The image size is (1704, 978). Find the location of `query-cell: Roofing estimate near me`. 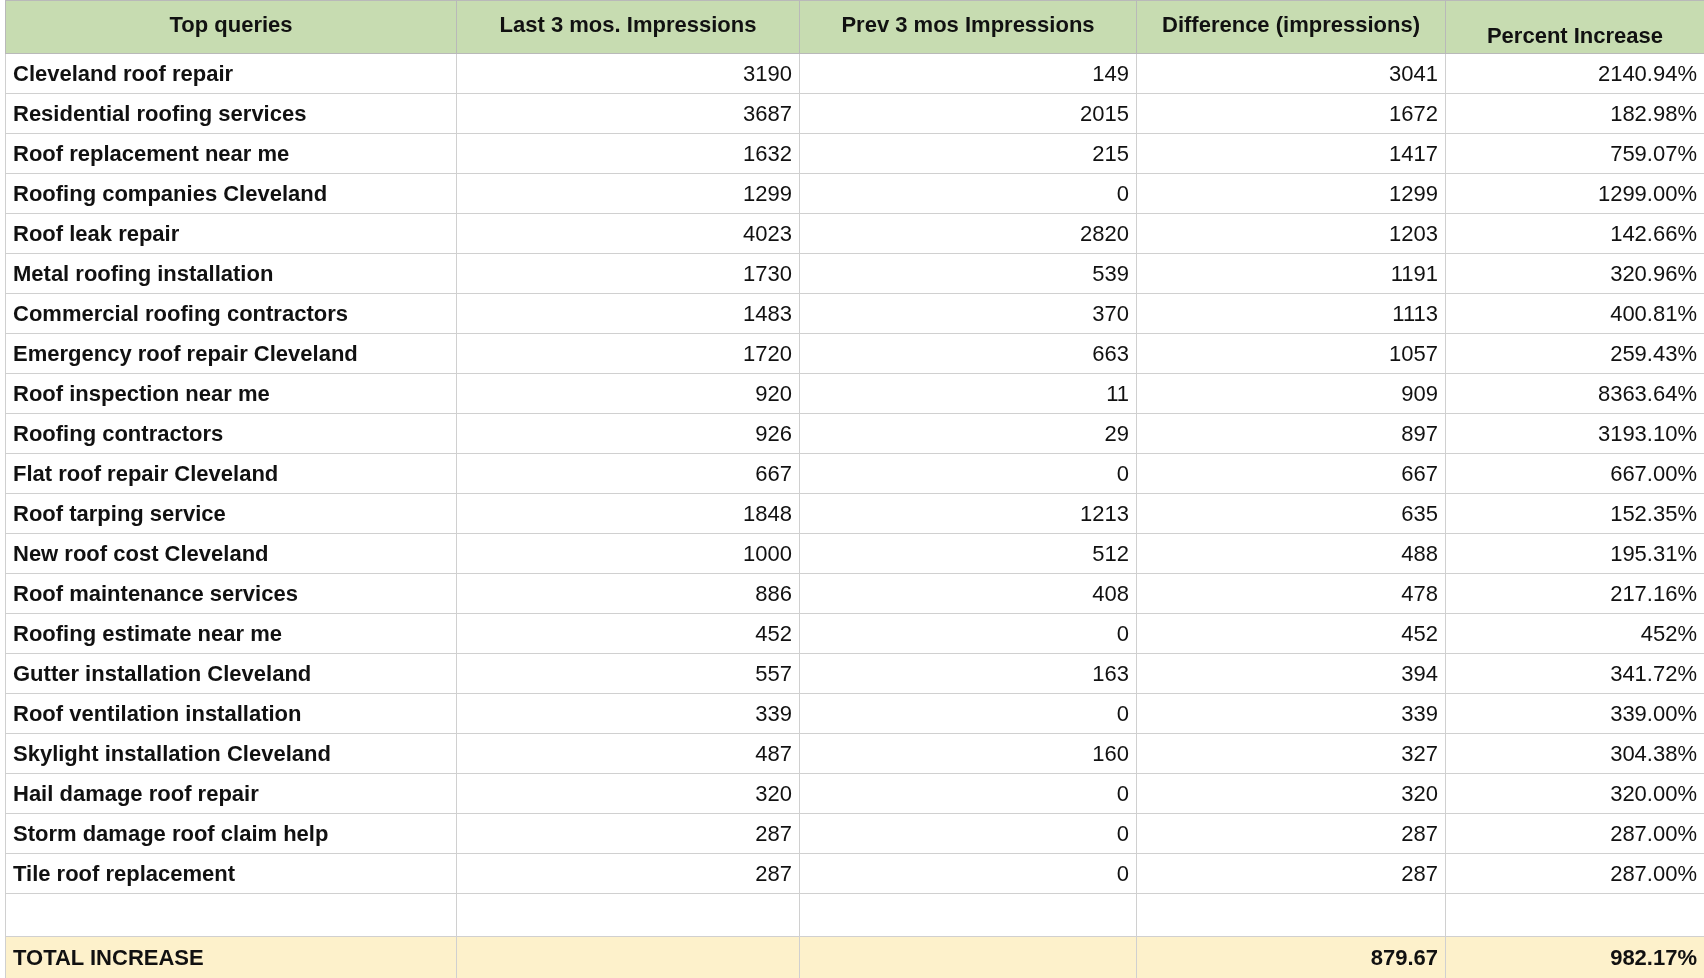

query-cell: Roofing estimate near me is located at coordinates (231, 633).